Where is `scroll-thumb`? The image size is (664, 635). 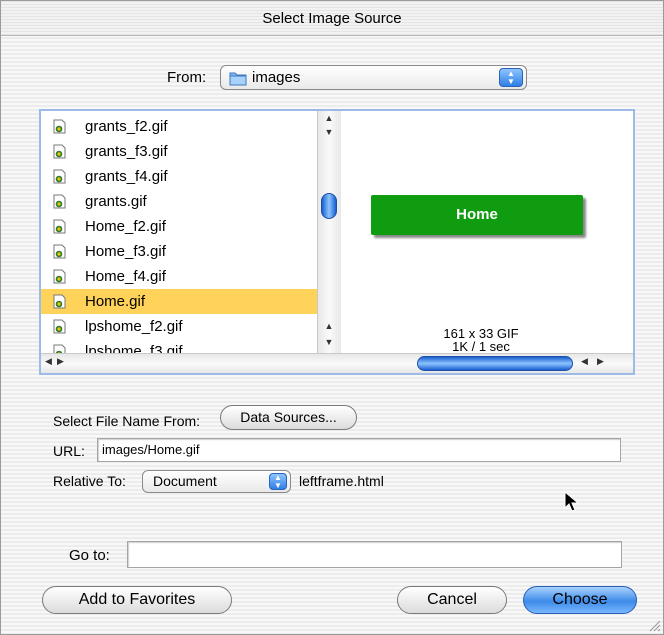
scroll-thumb is located at coordinates (329, 206).